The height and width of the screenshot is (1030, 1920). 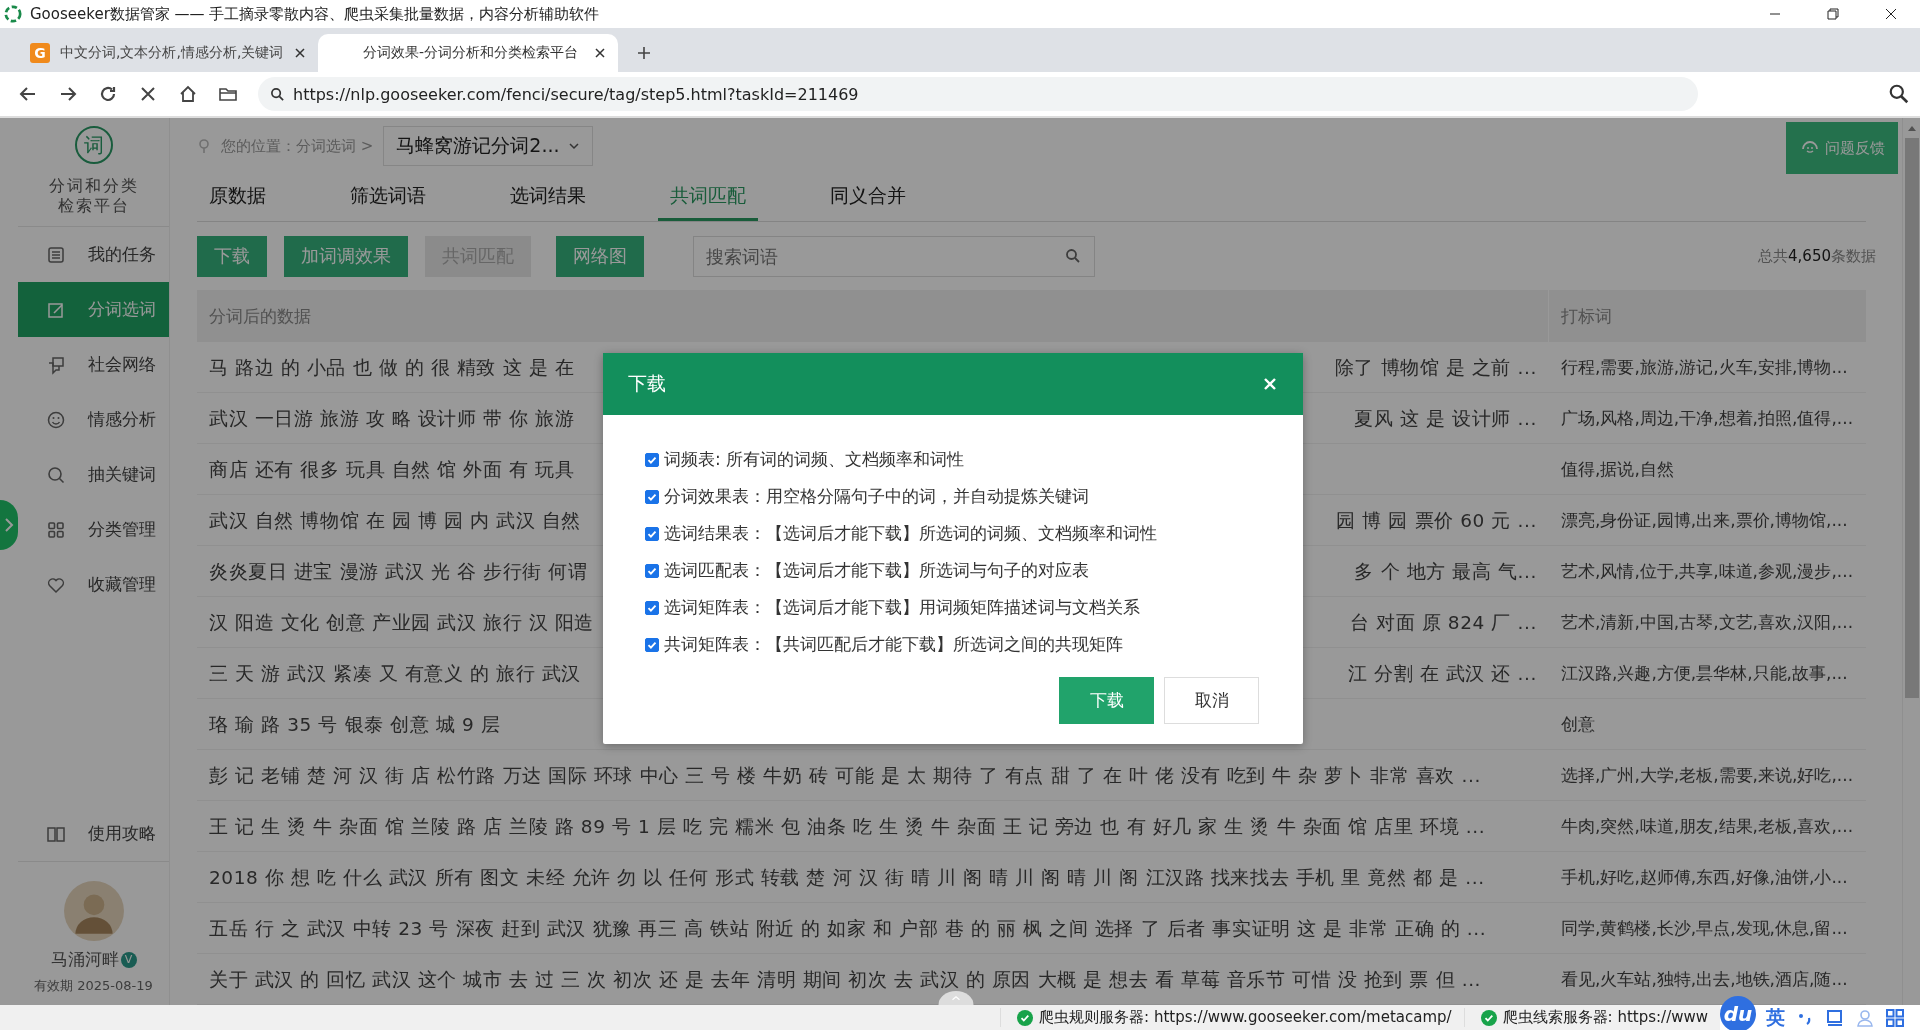 I want to click on address-field: https://nlp.gooseeker.com/fenci/secure/tag/step5.html?taskId=211469, so click(x=978, y=94).